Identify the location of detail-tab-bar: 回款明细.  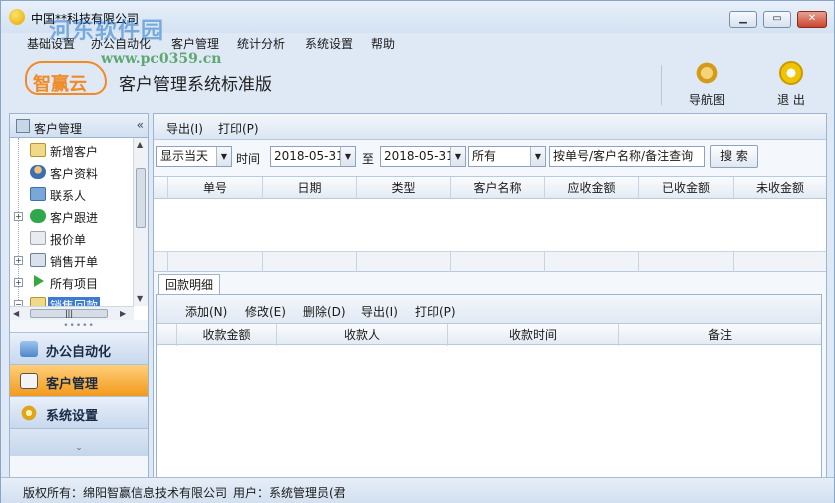
(490, 283).